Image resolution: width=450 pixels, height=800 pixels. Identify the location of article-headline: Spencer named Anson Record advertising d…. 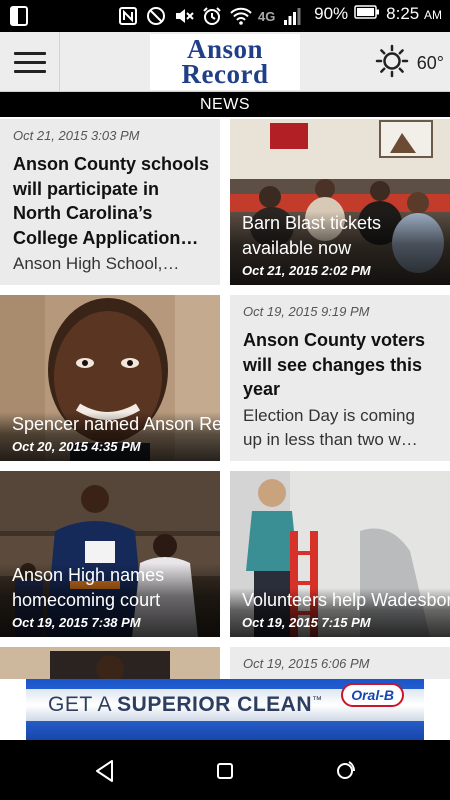
(116, 423).